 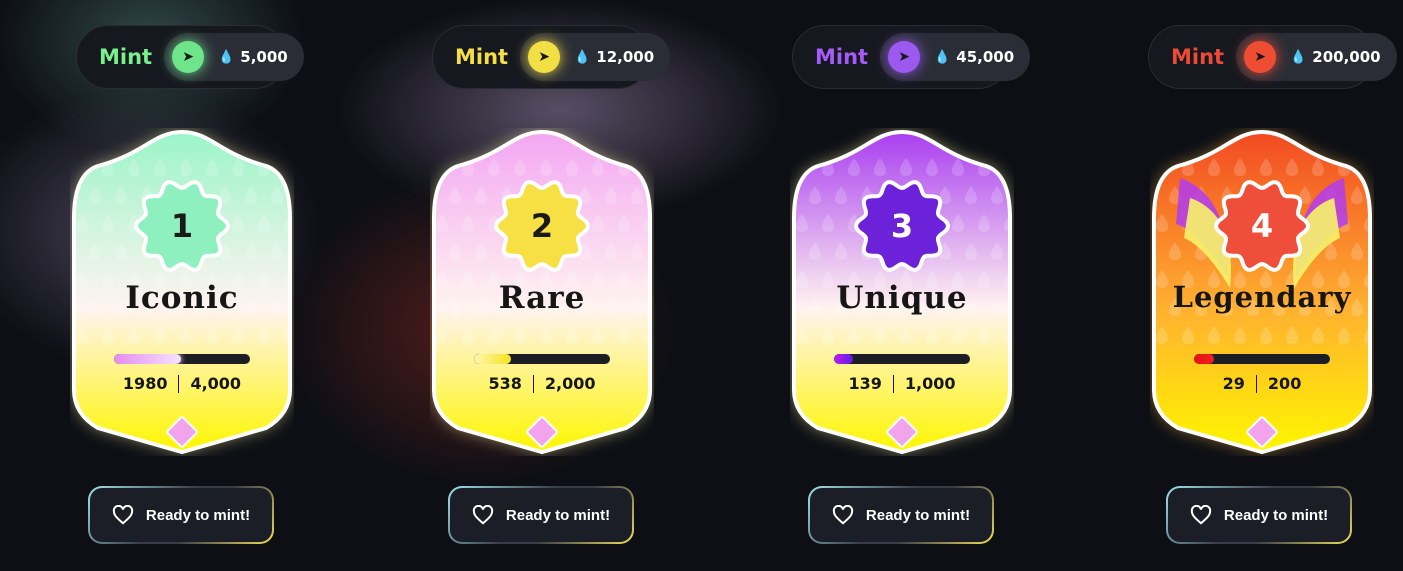 I want to click on tier-badge: 1, so click(x=182, y=226).